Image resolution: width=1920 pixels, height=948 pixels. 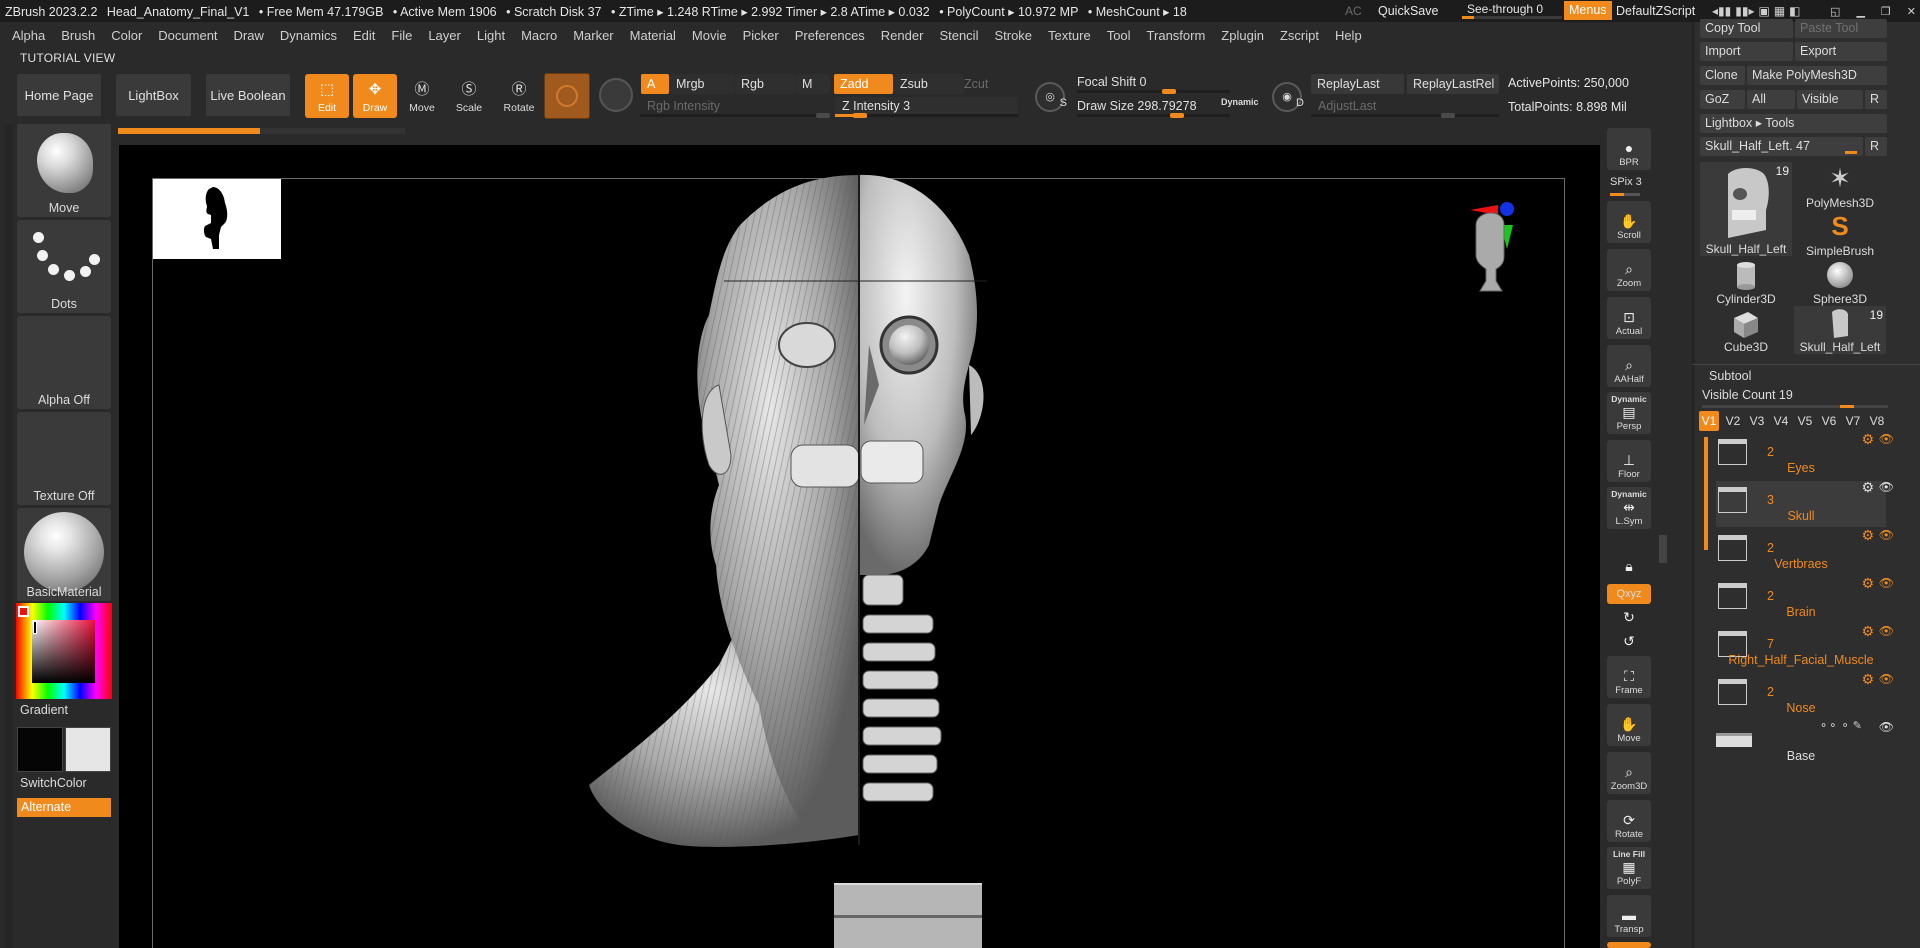 What do you see at coordinates (1746, 282) in the screenshot?
I see `tool-cylinder3d: Cylinder3D` at bounding box center [1746, 282].